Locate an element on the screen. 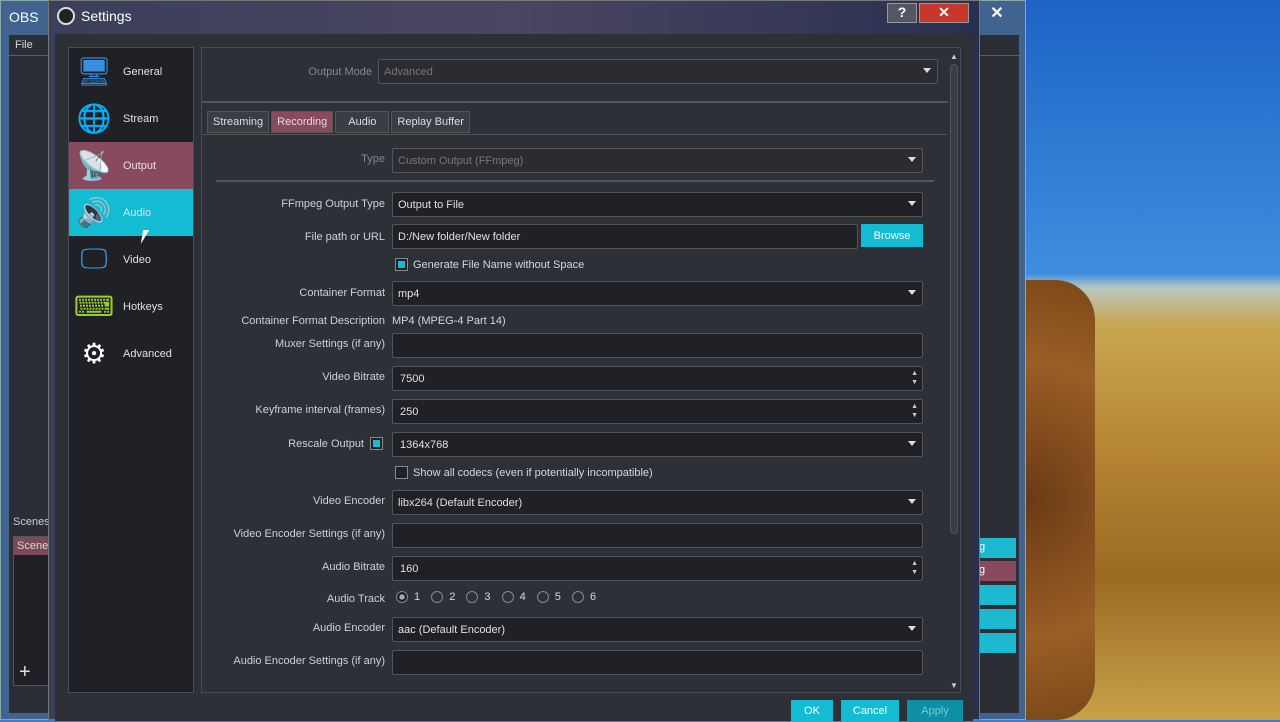  keyframe-label: Keyframe interval (frames) is located at coordinates (320, 410).